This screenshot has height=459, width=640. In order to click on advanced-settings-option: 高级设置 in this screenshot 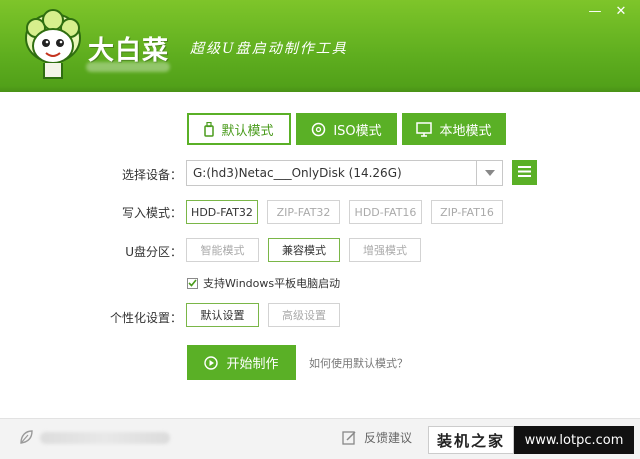, I will do `click(304, 315)`.